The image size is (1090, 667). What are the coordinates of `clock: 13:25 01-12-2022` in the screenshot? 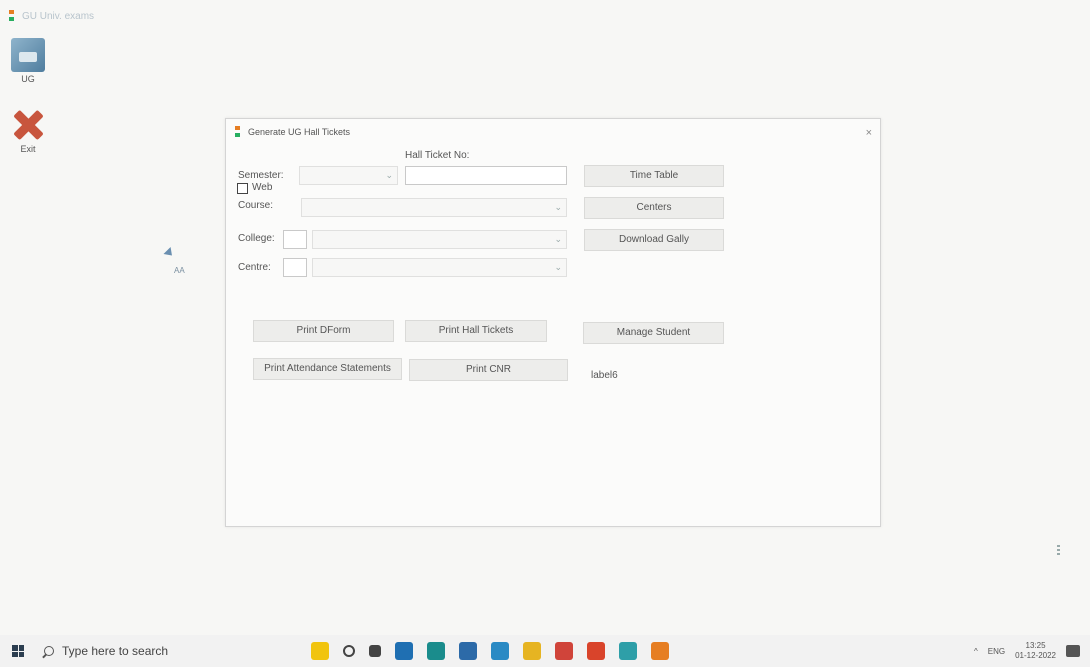 It's located at (1035, 651).